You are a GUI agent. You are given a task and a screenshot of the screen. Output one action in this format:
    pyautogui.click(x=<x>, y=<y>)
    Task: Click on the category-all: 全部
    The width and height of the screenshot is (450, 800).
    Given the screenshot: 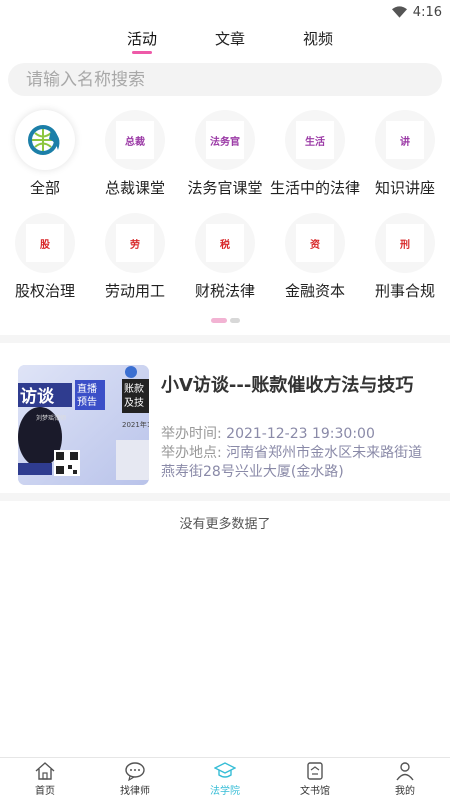 What is the action you would take?
    pyautogui.click(x=45, y=161)
    